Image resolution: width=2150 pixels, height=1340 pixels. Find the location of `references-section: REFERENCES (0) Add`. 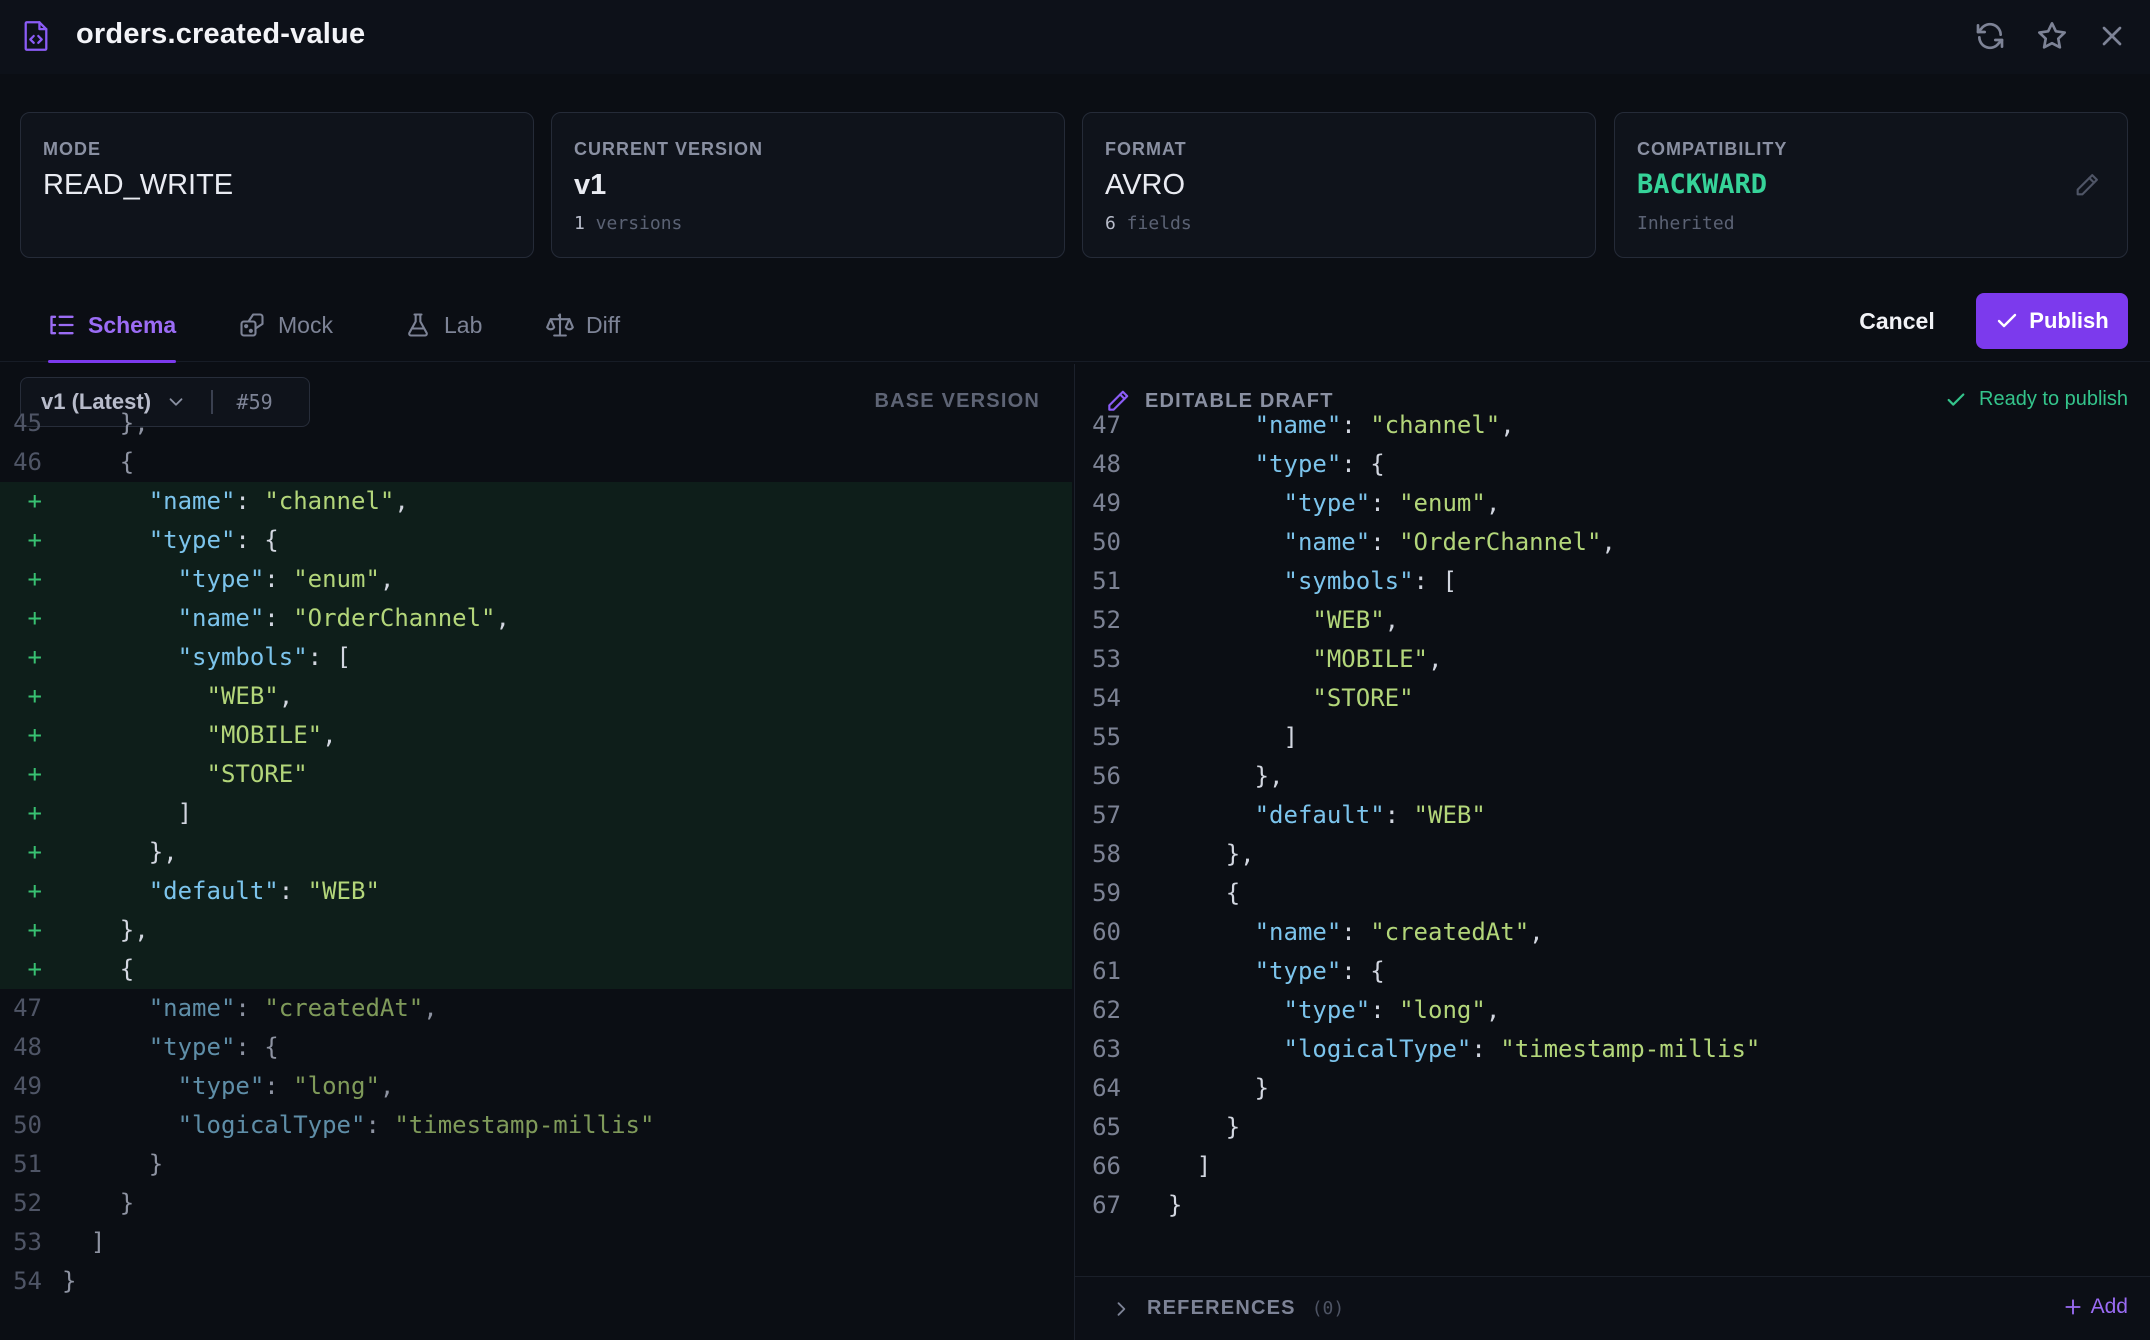

references-section: REFERENCES (0) Add is located at coordinates (1612, 1308).